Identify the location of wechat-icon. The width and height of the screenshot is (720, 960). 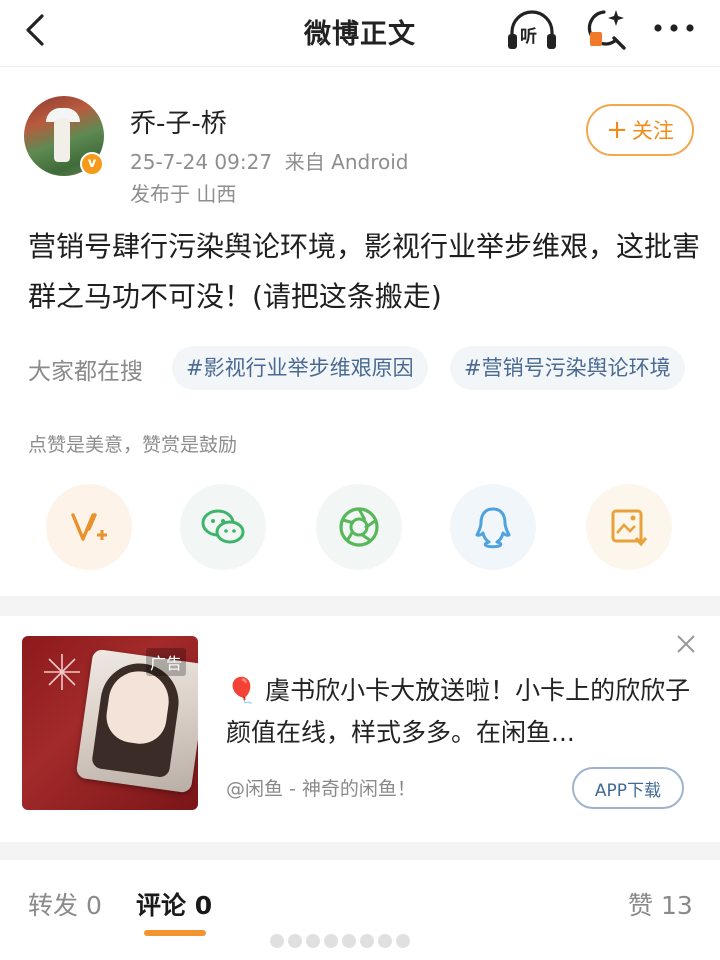
(223, 526).